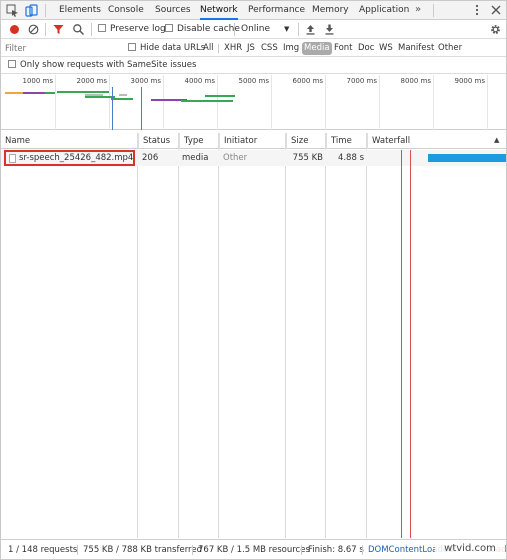 The image size is (507, 560). What do you see at coordinates (384, 10) in the screenshot?
I see `tab-application: Application` at bounding box center [384, 10].